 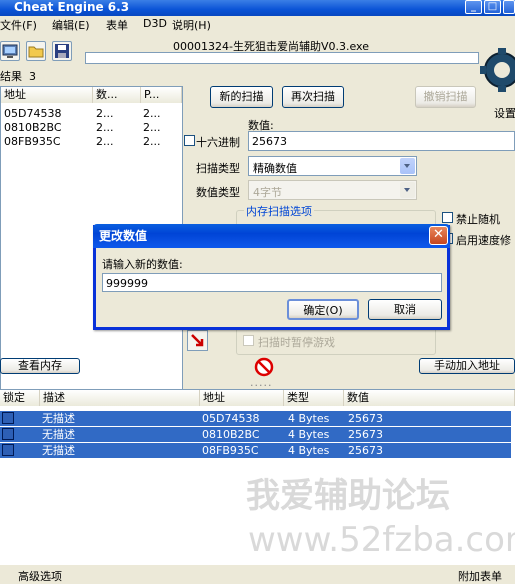 What do you see at coordinates (155, 23) in the screenshot?
I see `menu-d3d: D3D` at bounding box center [155, 23].